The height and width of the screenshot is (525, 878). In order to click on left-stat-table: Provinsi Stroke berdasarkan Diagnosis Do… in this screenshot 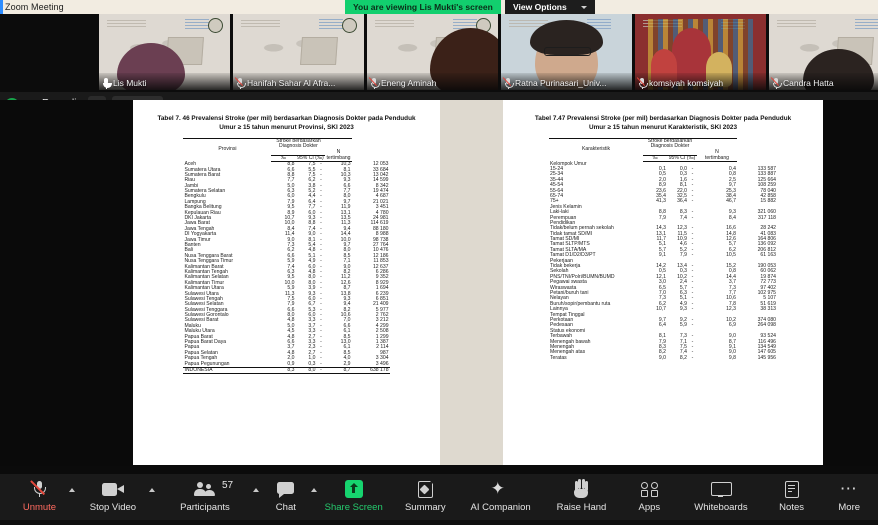, I will do `click(286, 256)`.